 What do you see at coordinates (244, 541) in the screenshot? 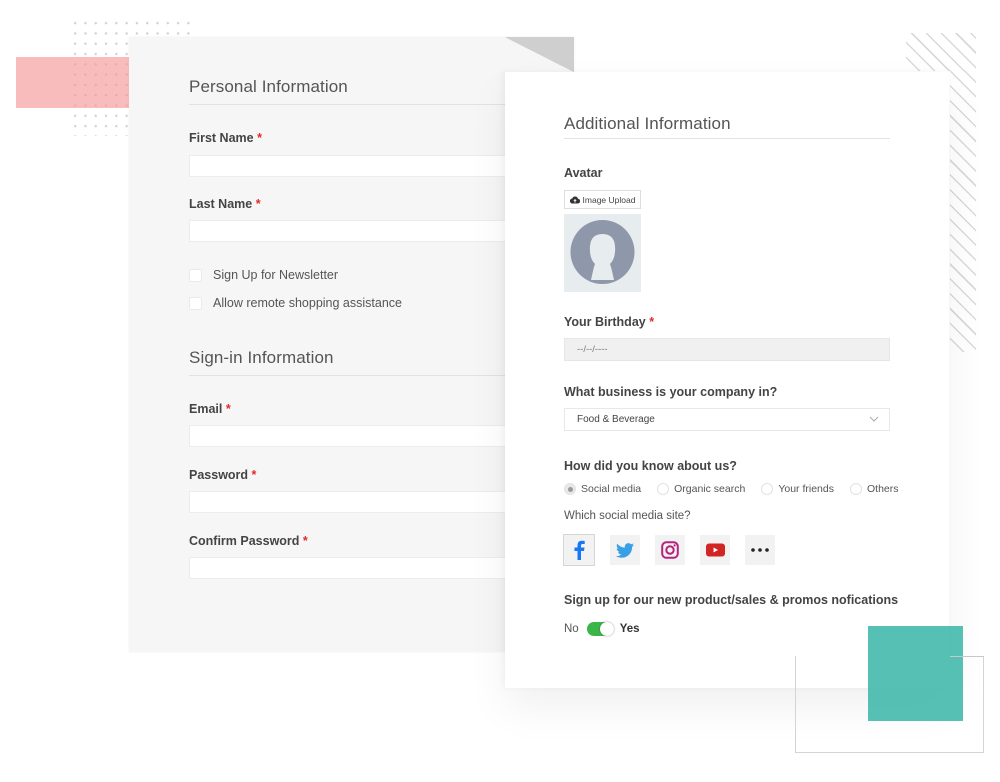
I see `confirm-password-label-text: Confirm Password` at bounding box center [244, 541].